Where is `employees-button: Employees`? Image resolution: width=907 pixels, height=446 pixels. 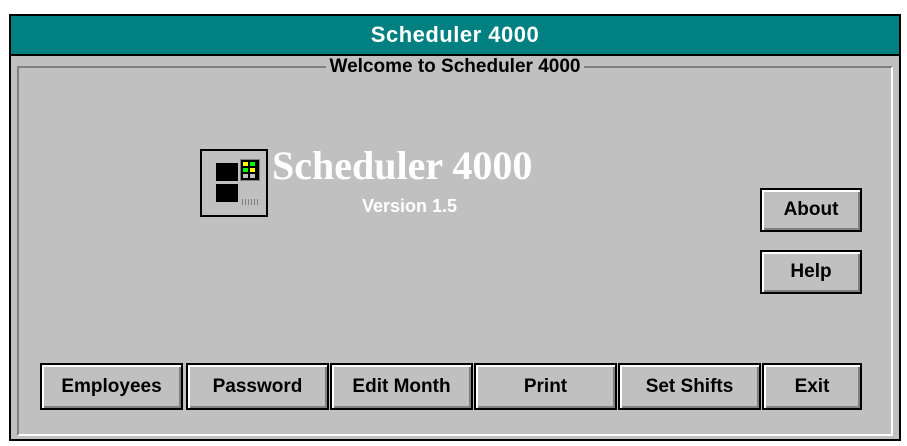 employees-button: Employees is located at coordinates (111, 386).